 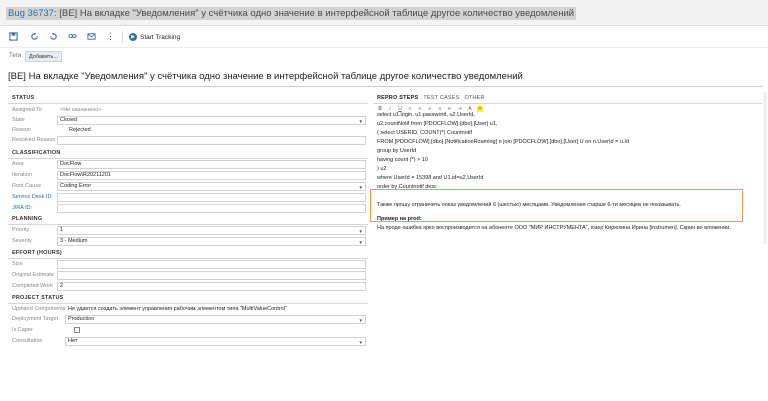 What do you see at coordinates (76, 186) in the screenshot?
I see `root-cause-value: Coding Error` at bounding box center [76, 186].